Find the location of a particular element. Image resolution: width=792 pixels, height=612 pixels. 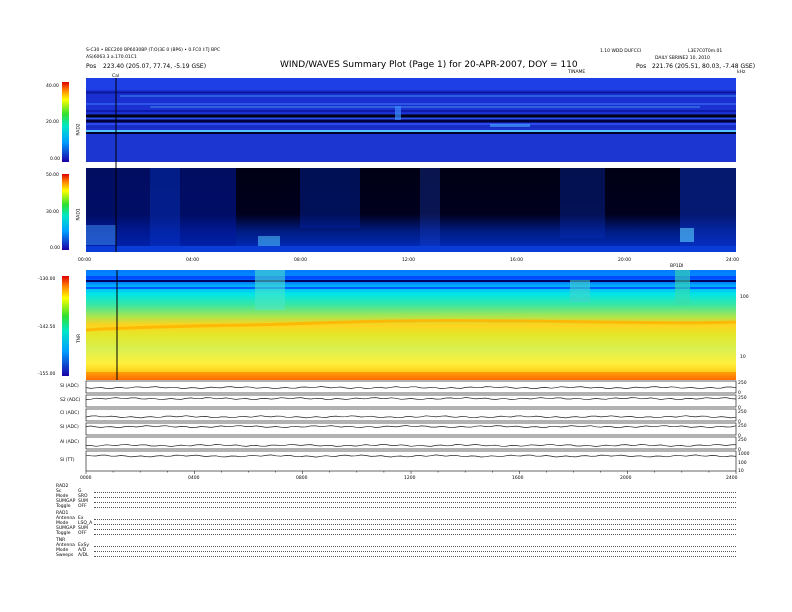

bottom-time-tick: 1200 is located at coordinates (410, 478).